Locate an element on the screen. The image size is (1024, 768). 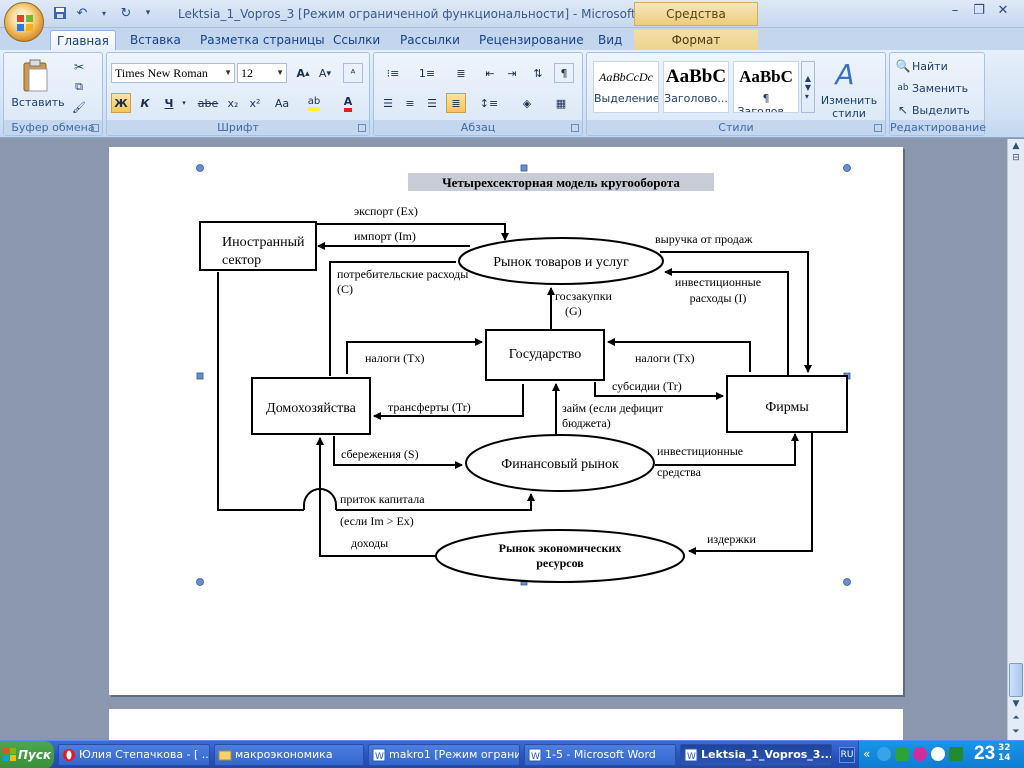
tray-expand-icon: « is located at coordinates (866, 754).